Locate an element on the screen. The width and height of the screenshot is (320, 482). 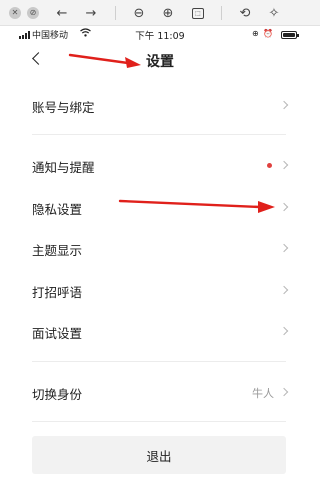
nav-header: 设置 is located at coordinates (160, 60).